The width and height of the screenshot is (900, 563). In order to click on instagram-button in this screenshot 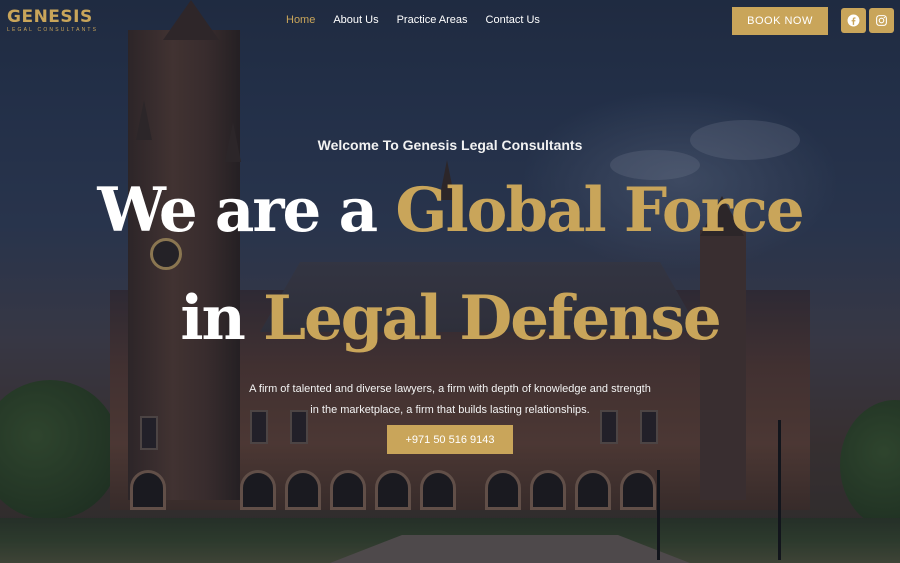, I will do `click(881, 20)`.